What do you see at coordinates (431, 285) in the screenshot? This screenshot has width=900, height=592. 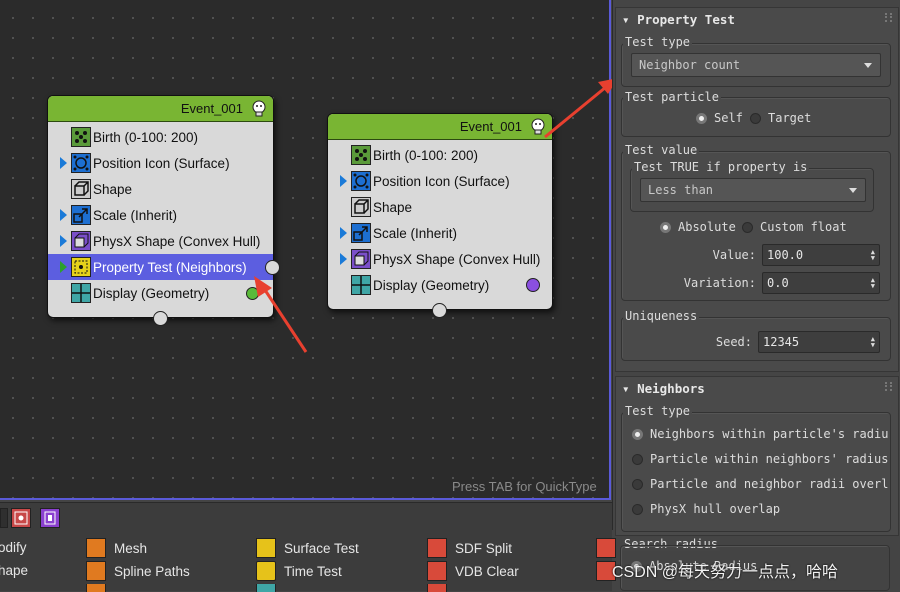 I see `operator-label: Display (Geometry)` at bounding box center [431, 285].